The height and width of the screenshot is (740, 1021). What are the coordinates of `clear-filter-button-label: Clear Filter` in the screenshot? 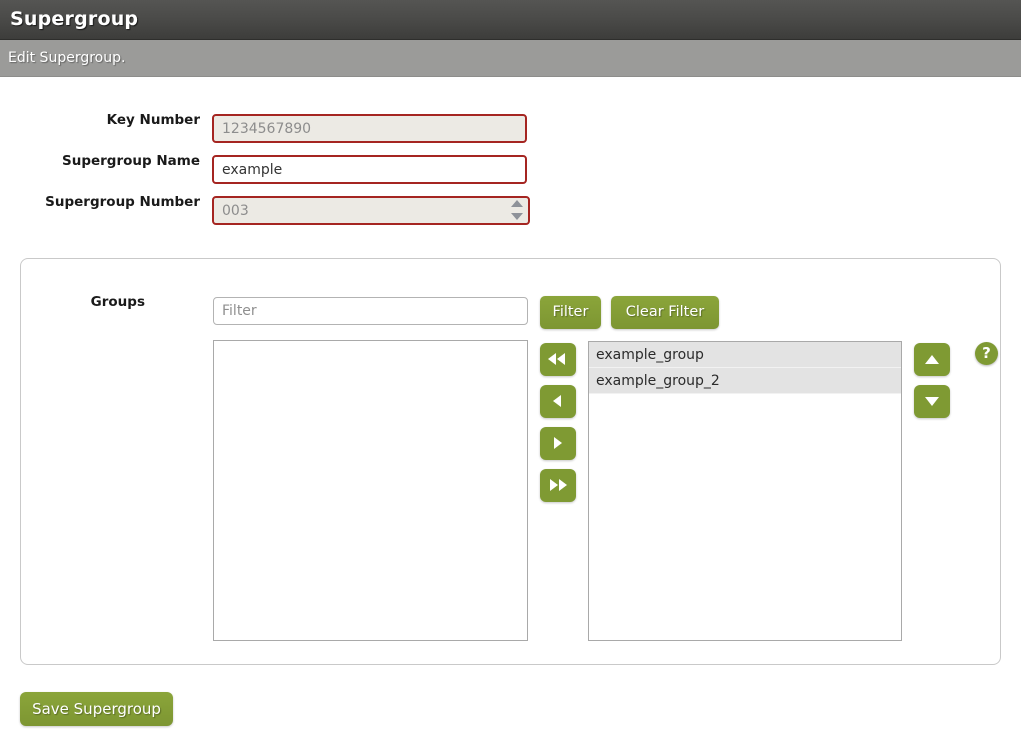 It's located at (665, 312).